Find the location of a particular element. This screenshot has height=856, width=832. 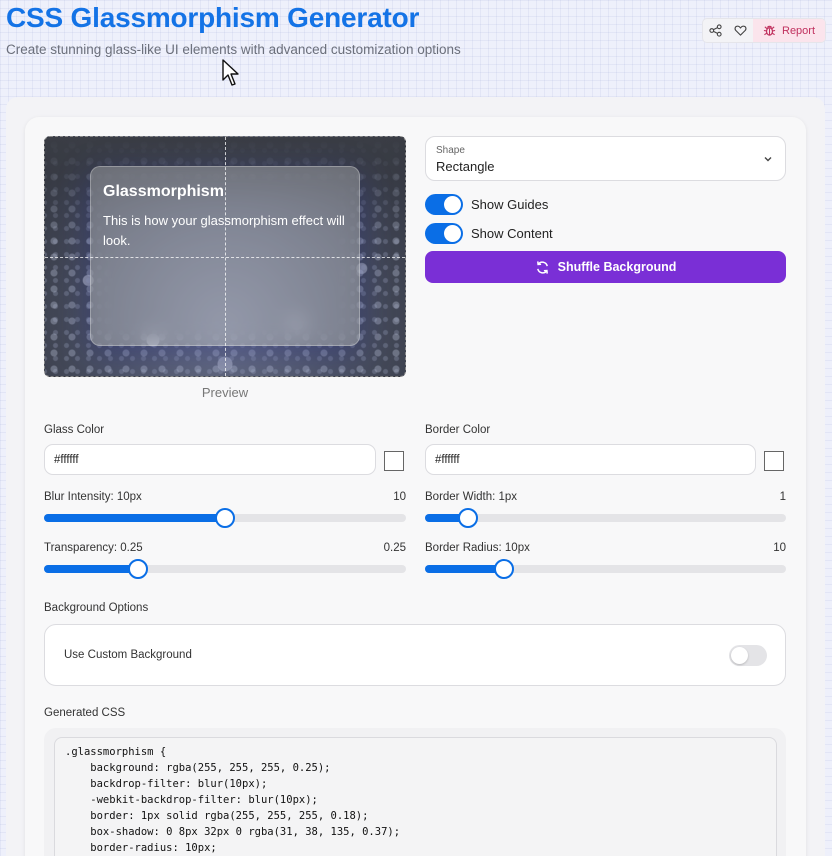

show-content-label: Show Content is located at coordinates (512, 233).